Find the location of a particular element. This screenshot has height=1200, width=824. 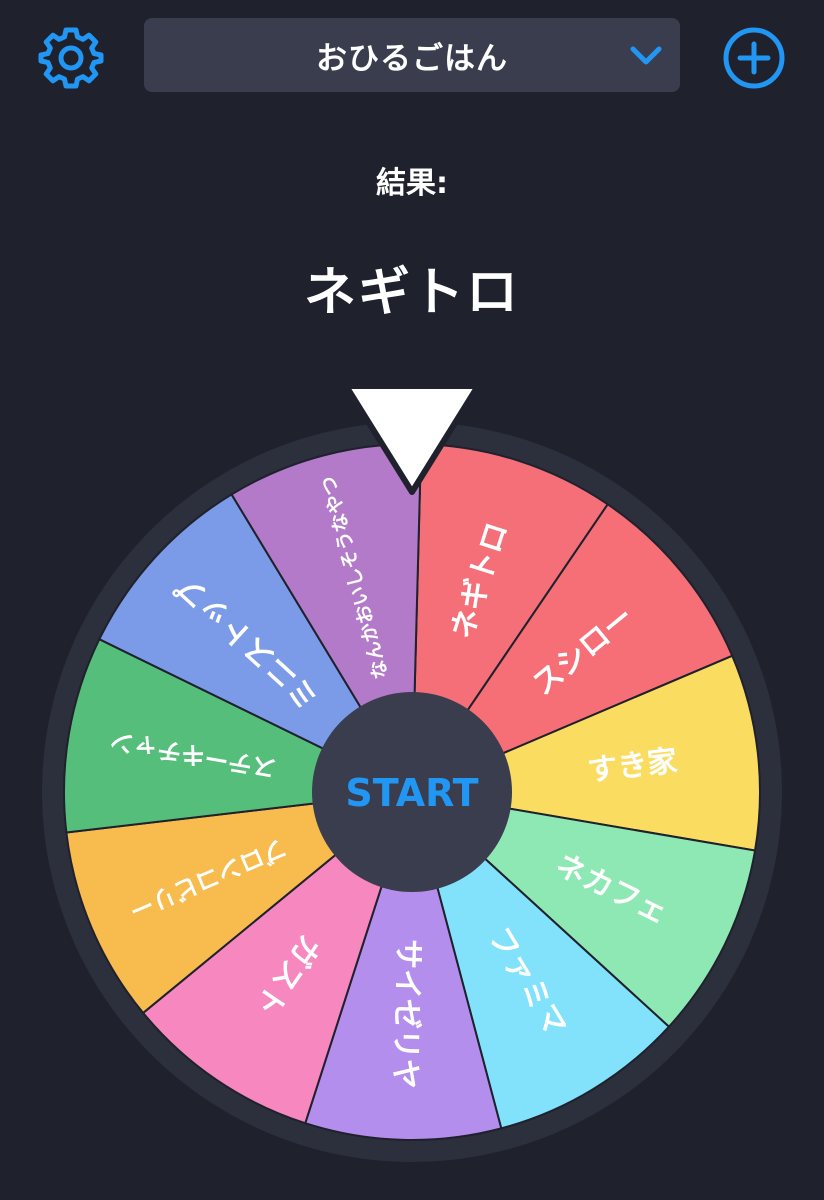

start-button: START is located at coordinates (412, 792).